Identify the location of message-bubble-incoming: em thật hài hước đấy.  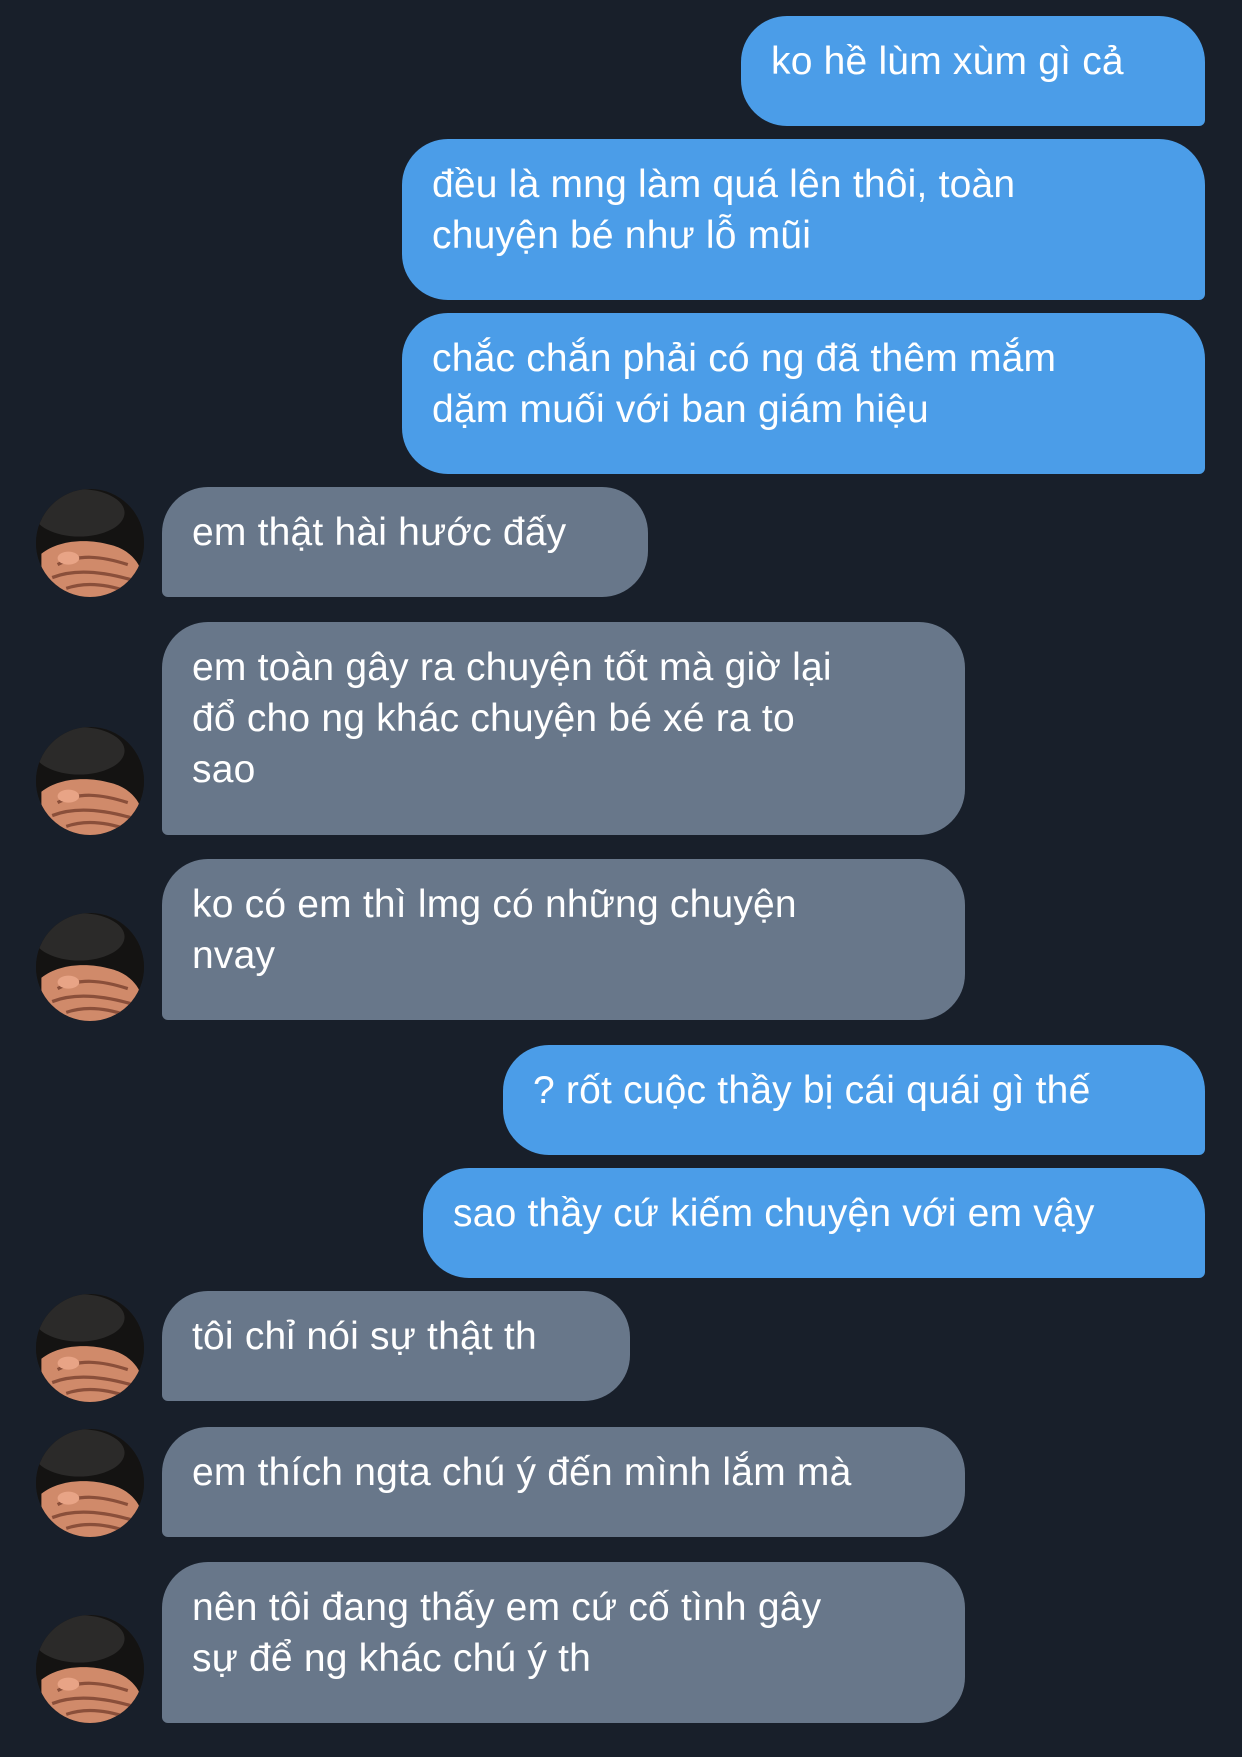
(405, 542).